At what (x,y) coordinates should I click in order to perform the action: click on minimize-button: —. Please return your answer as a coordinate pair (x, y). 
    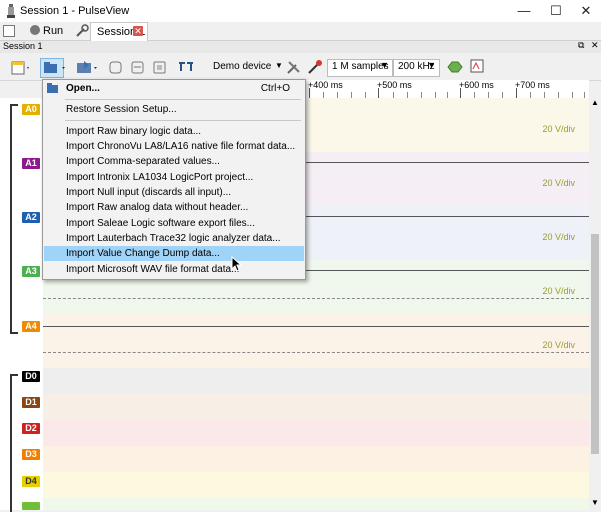
    Looking at the image, I should click on (524, 11).